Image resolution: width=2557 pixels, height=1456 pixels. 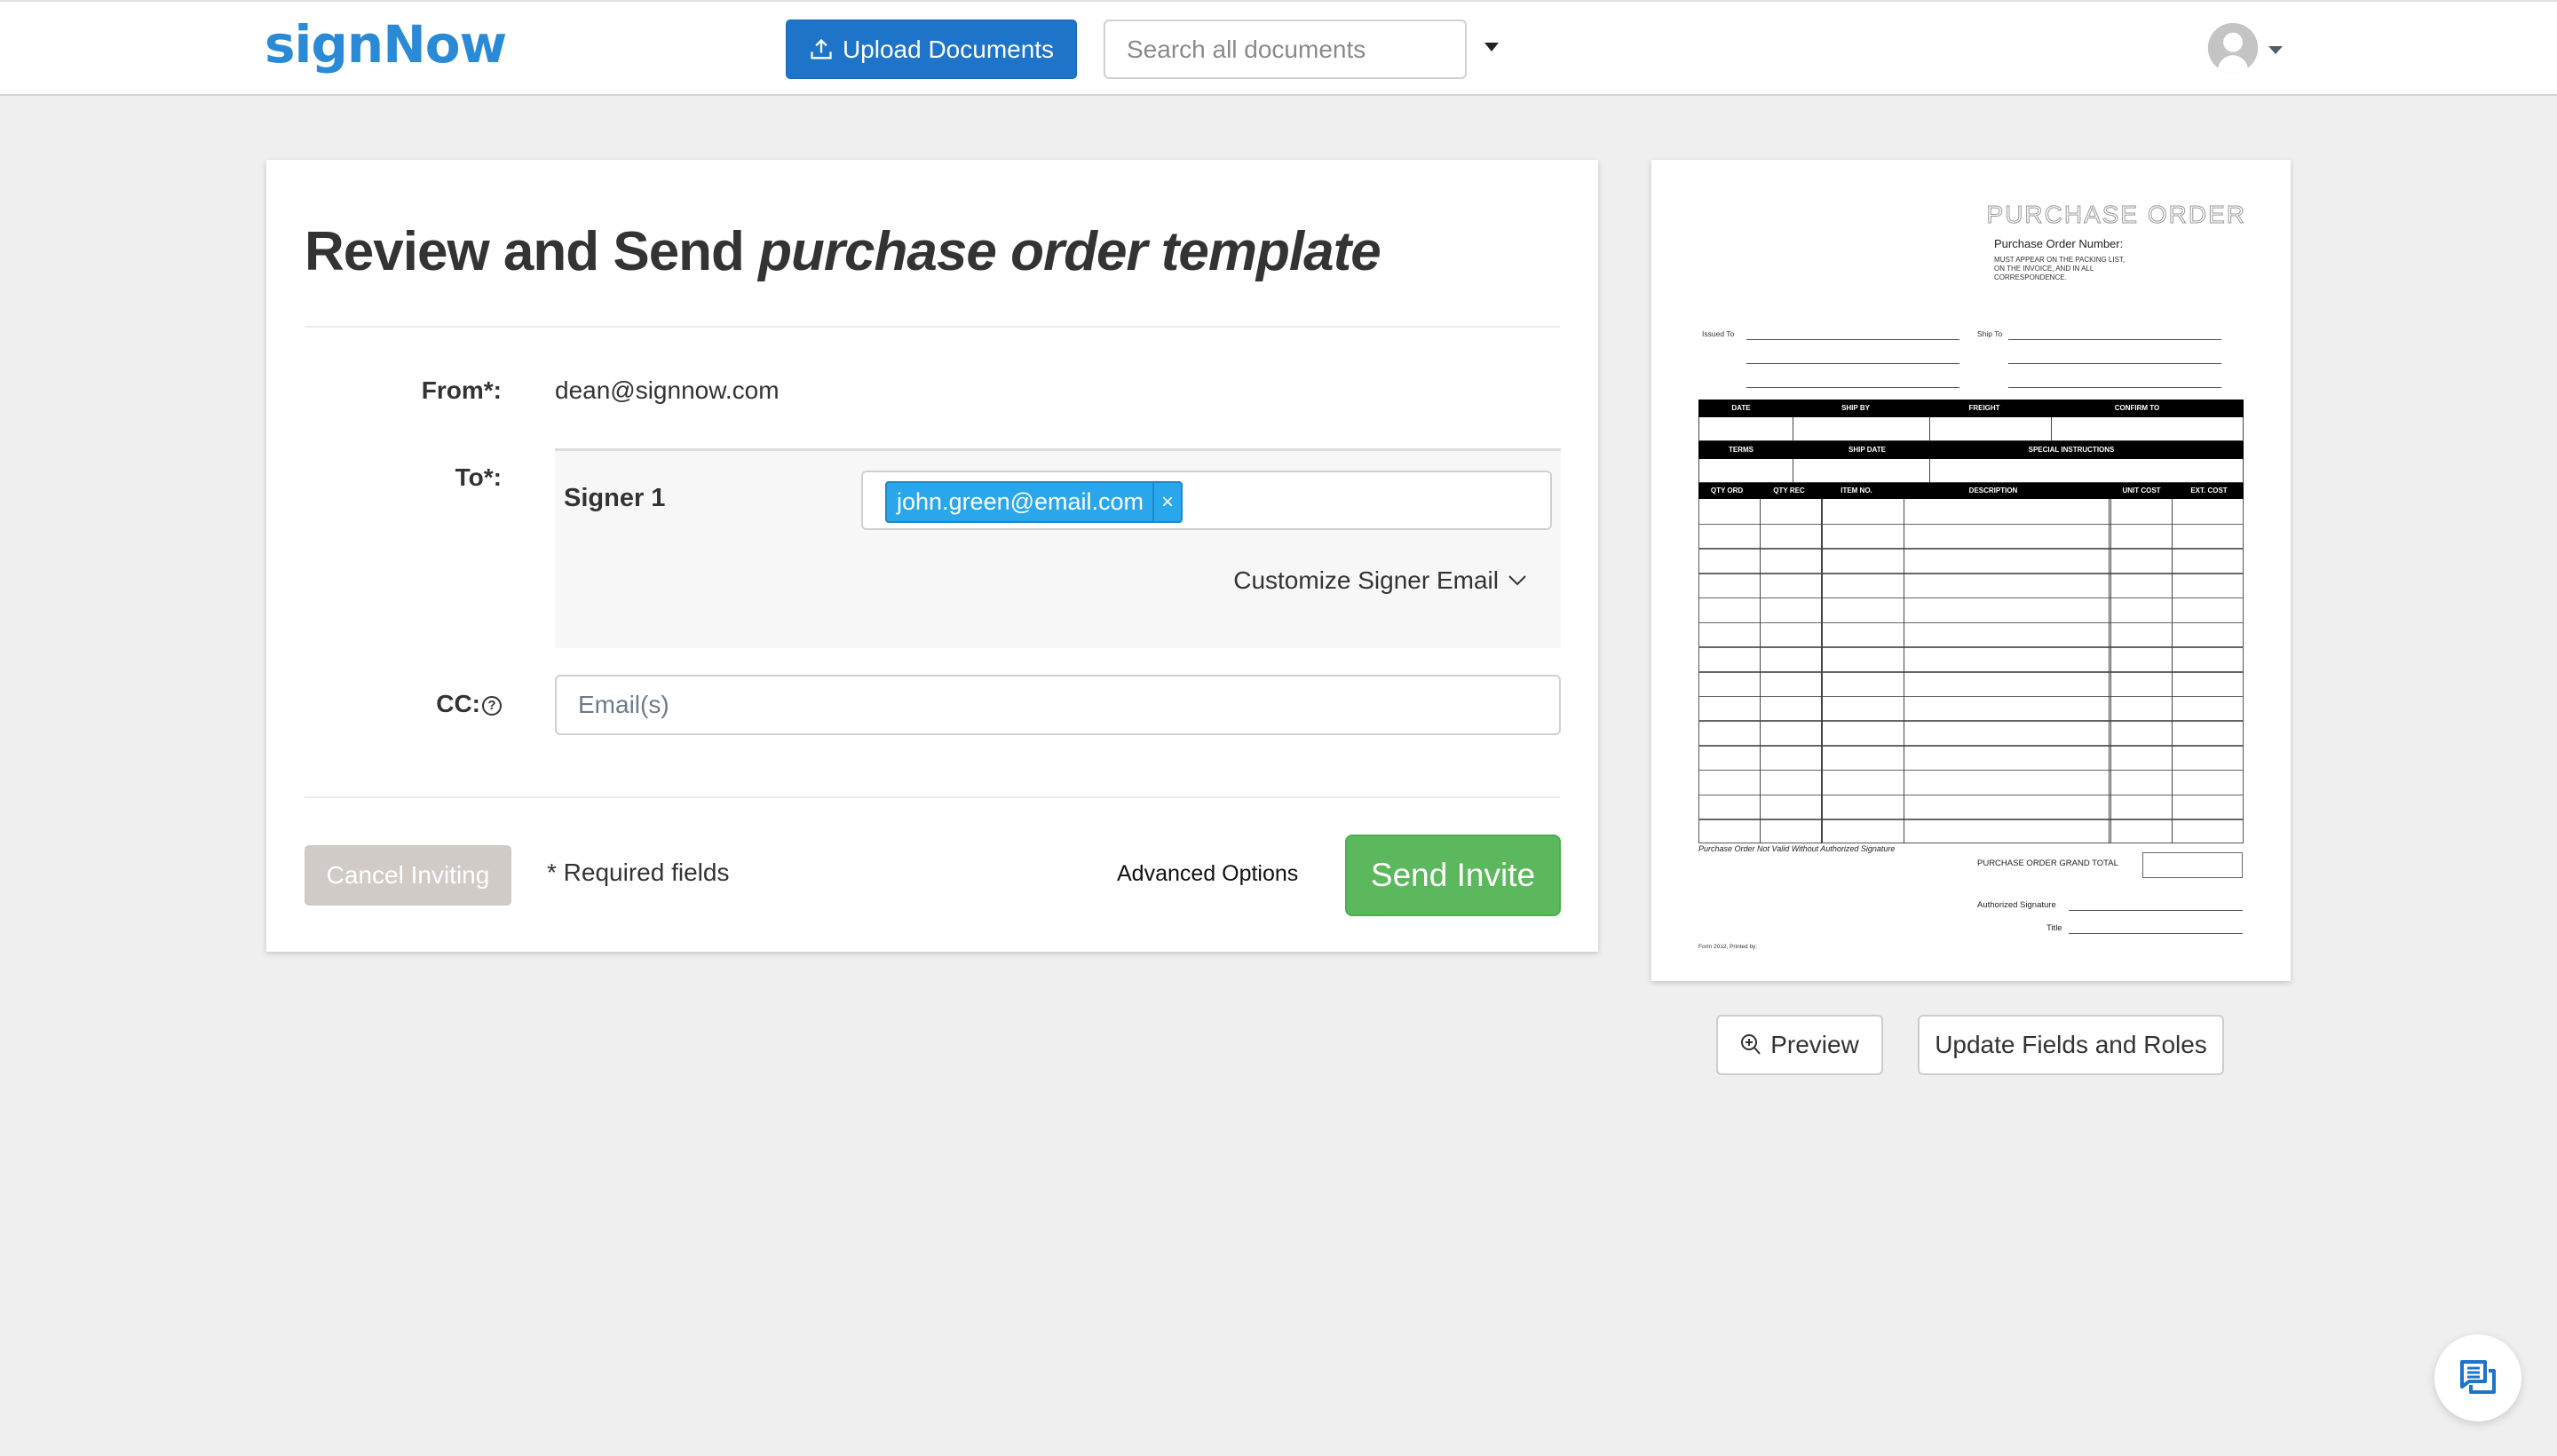 I want to click on help-question-icon: ?, so click(x=492, y=705).